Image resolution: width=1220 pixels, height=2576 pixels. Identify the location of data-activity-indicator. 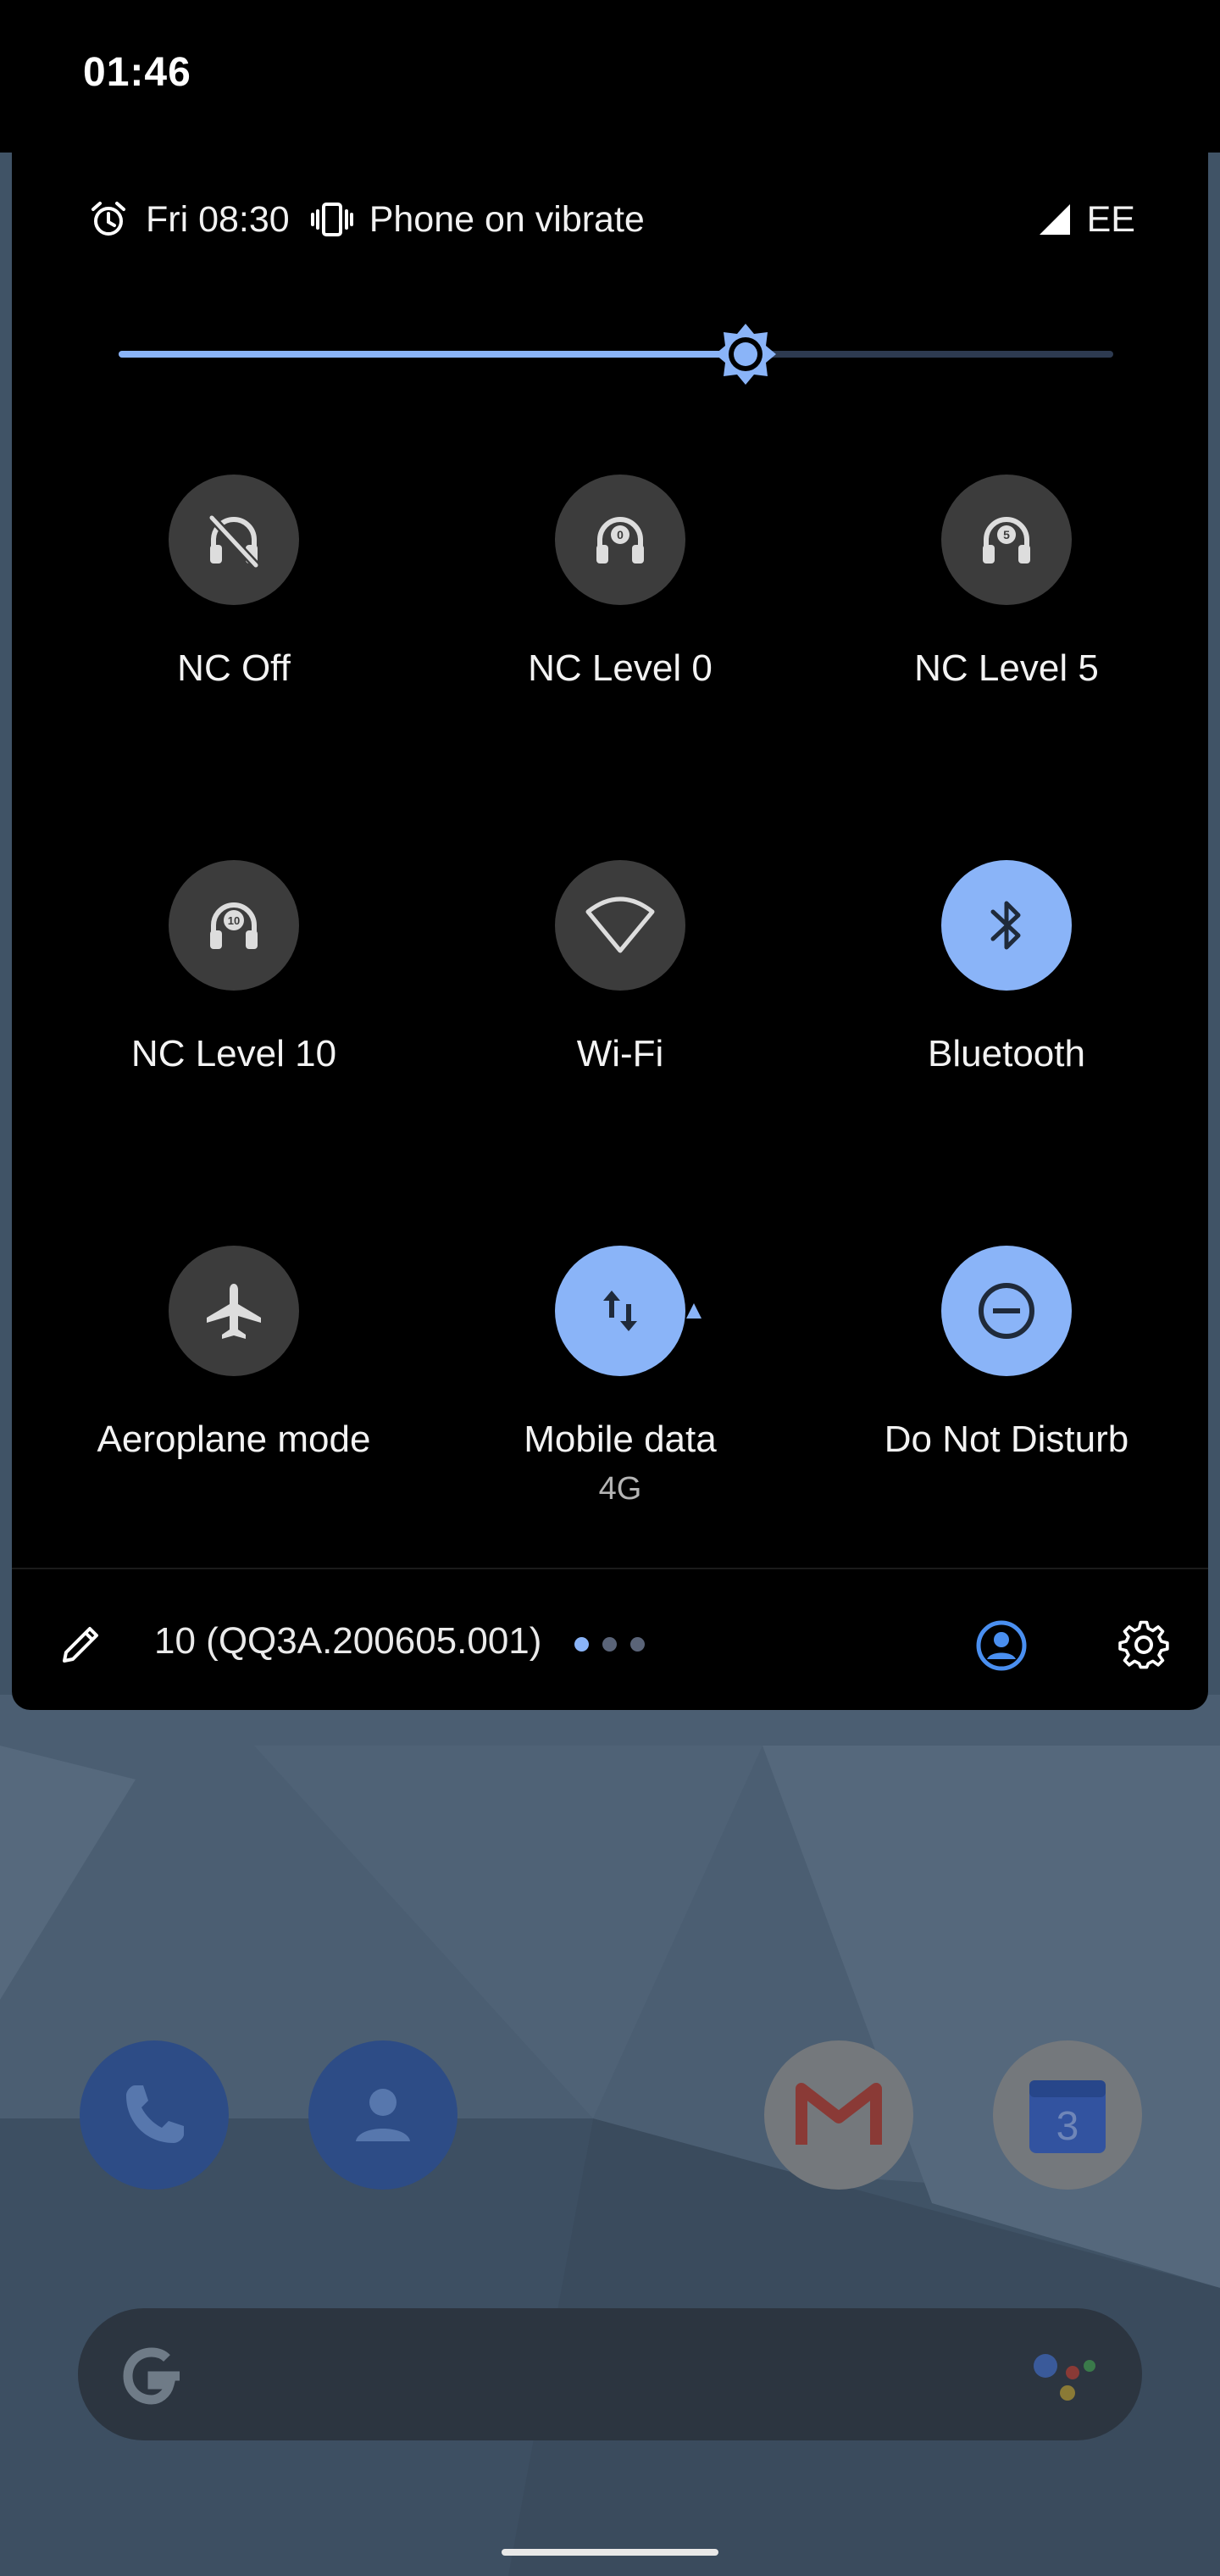
(694, 1311).